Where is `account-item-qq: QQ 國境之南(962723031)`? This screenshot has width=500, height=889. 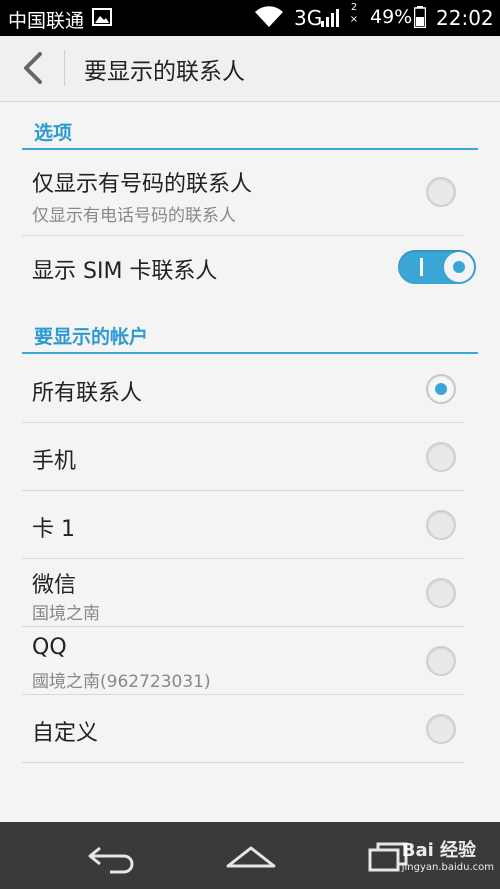
account-item-qq: QQ 國境之南(962723031) is located at coordinates (243, 661).